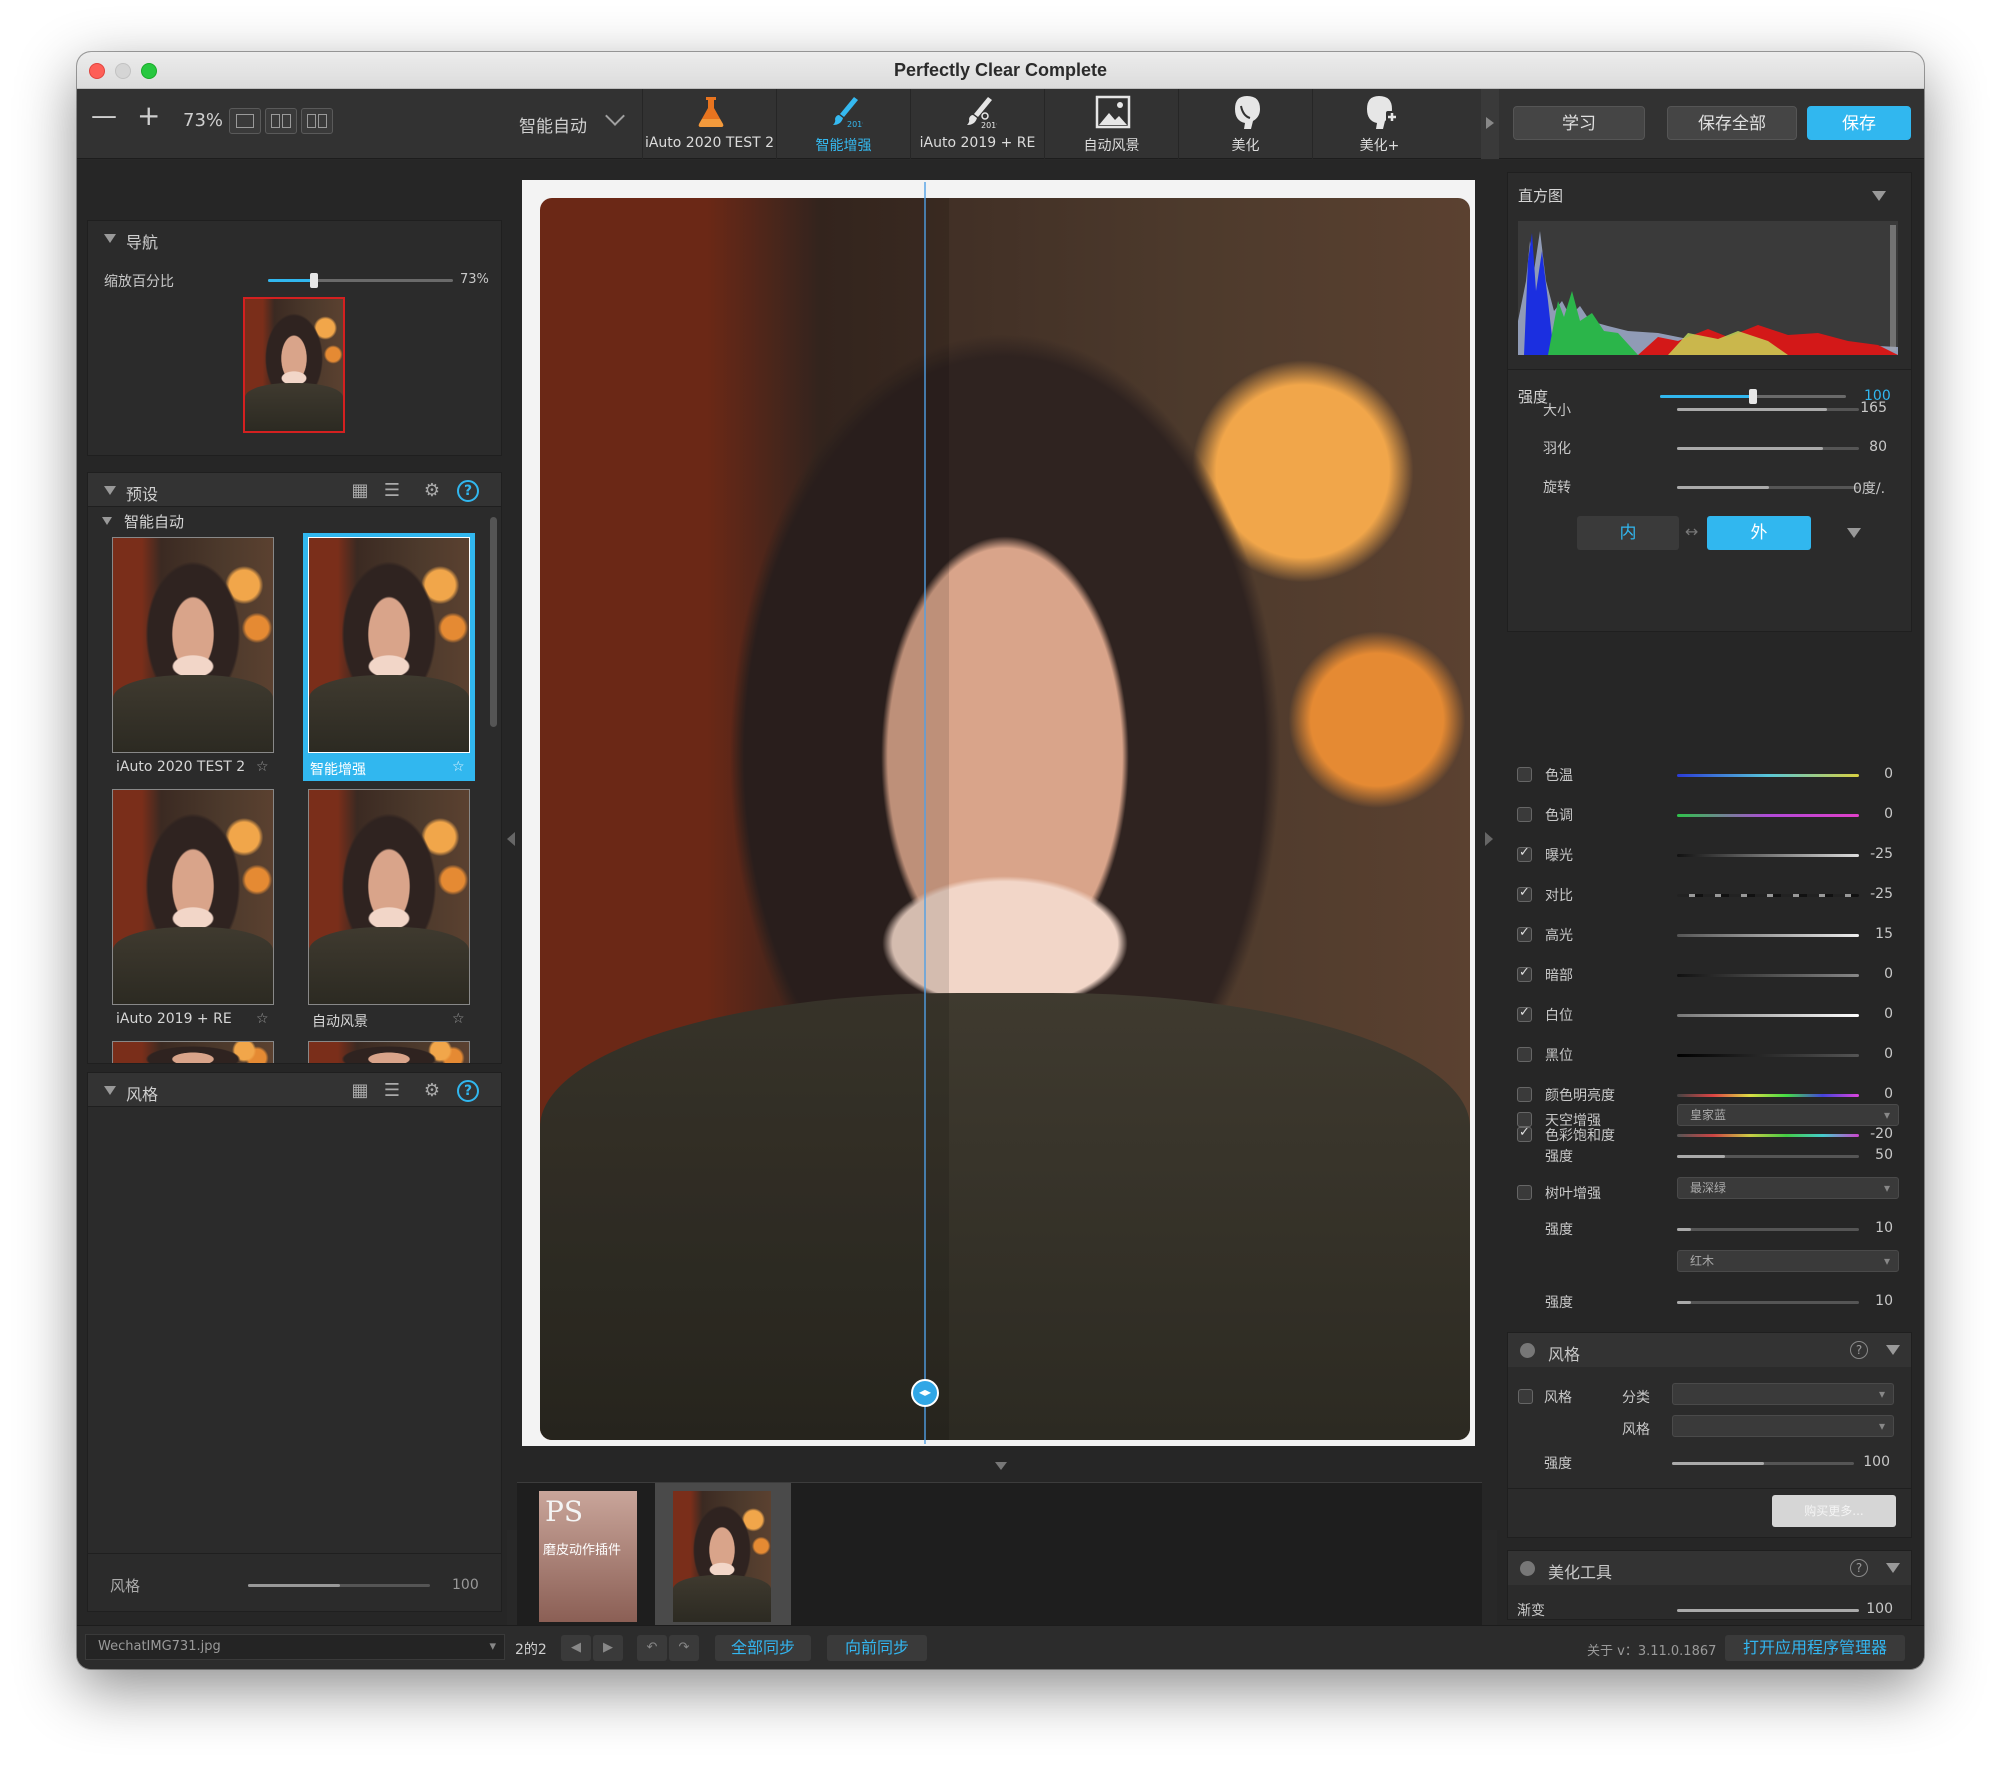  What do you see at coordinates (245, 121) in the screenshot?
I see `single-view-button` at bounding box center [245, 121].